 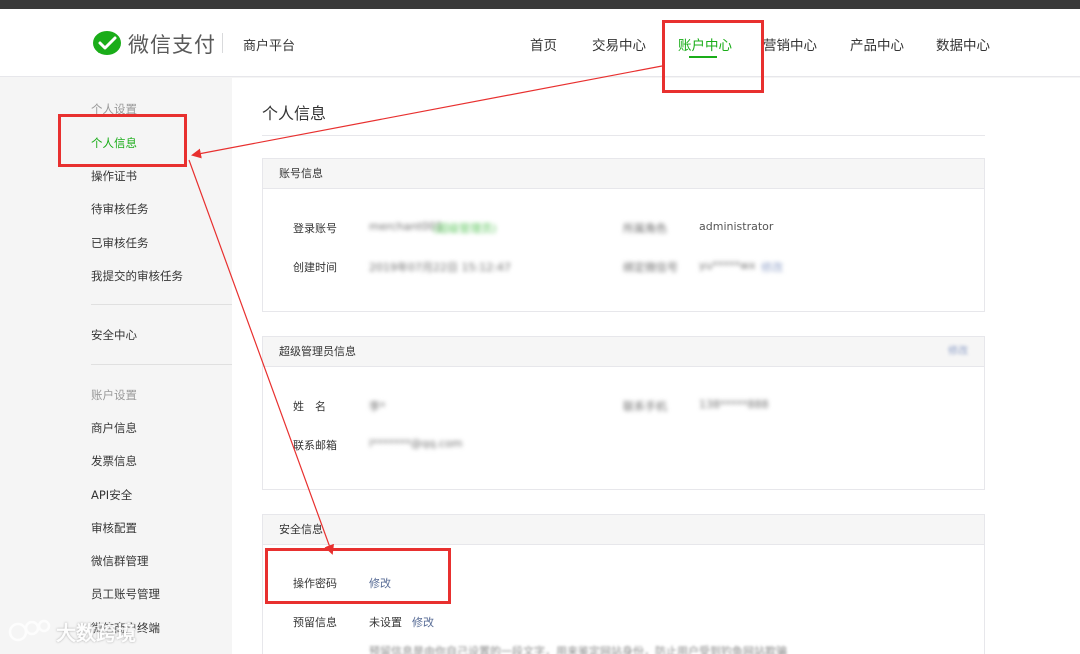 I want to click on reserve-info-value: 未设置, so click(x=385, y=622).